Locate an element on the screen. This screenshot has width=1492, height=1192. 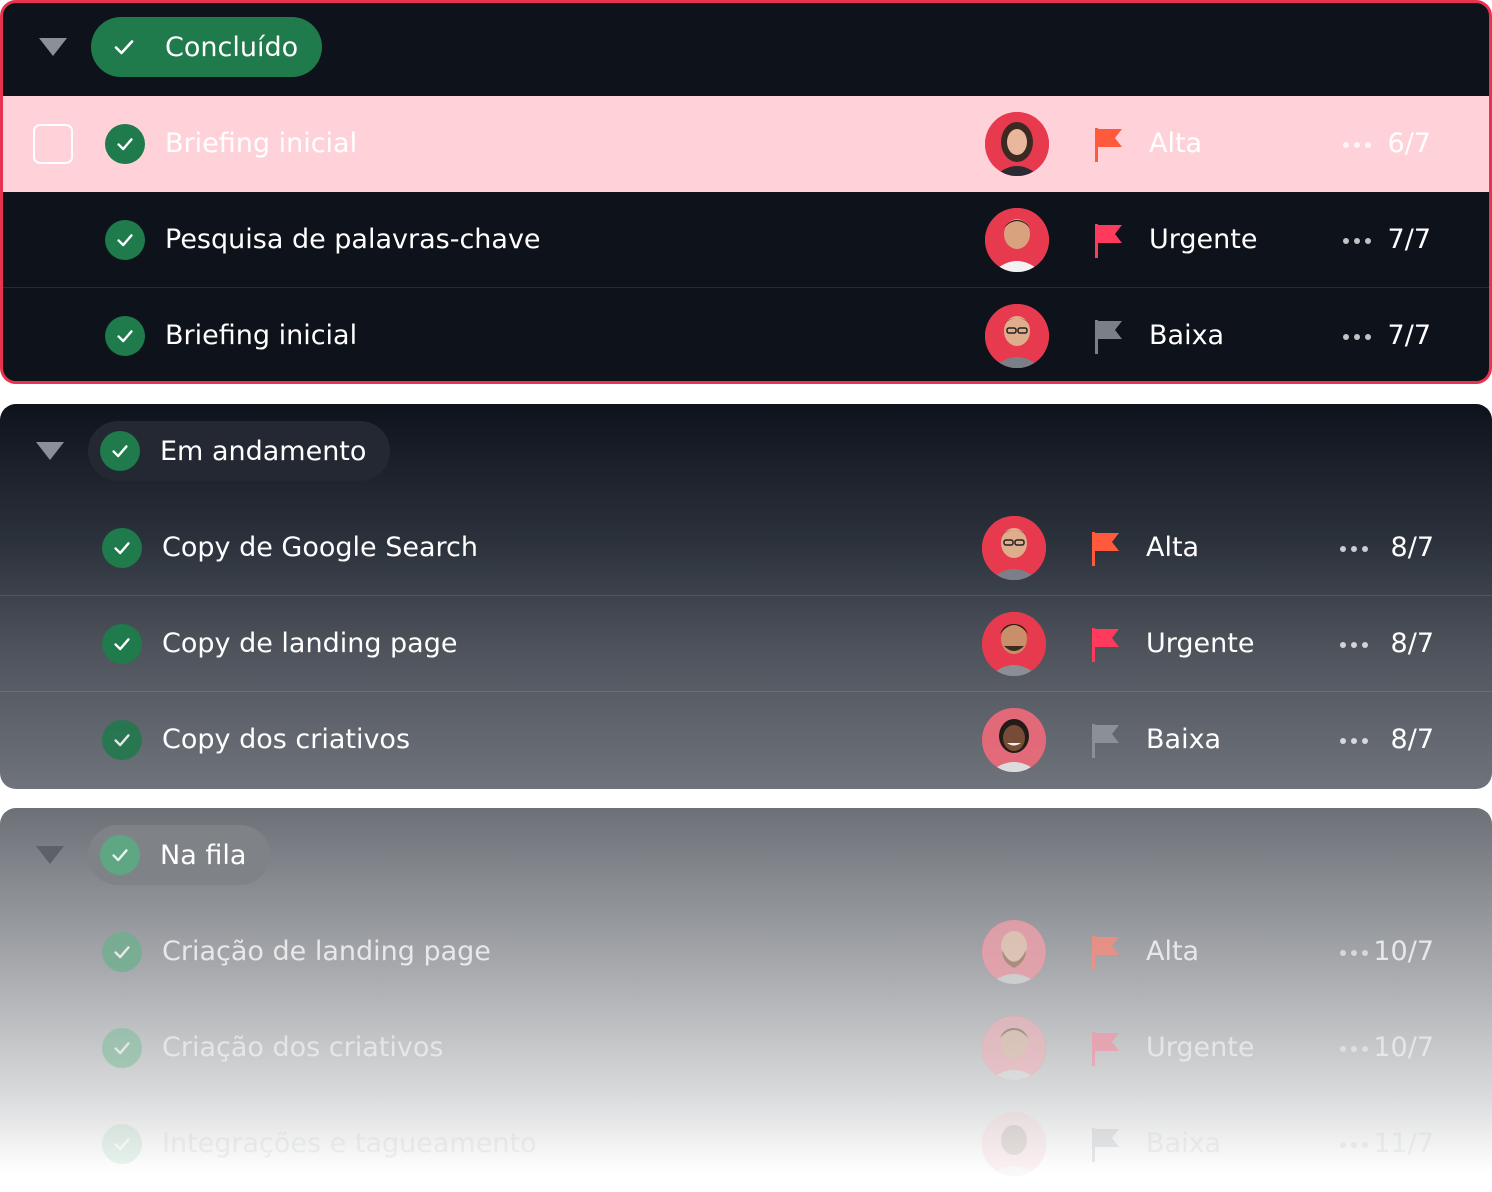
status-pill-label: Em andamento is located at coordinates (263, 451).